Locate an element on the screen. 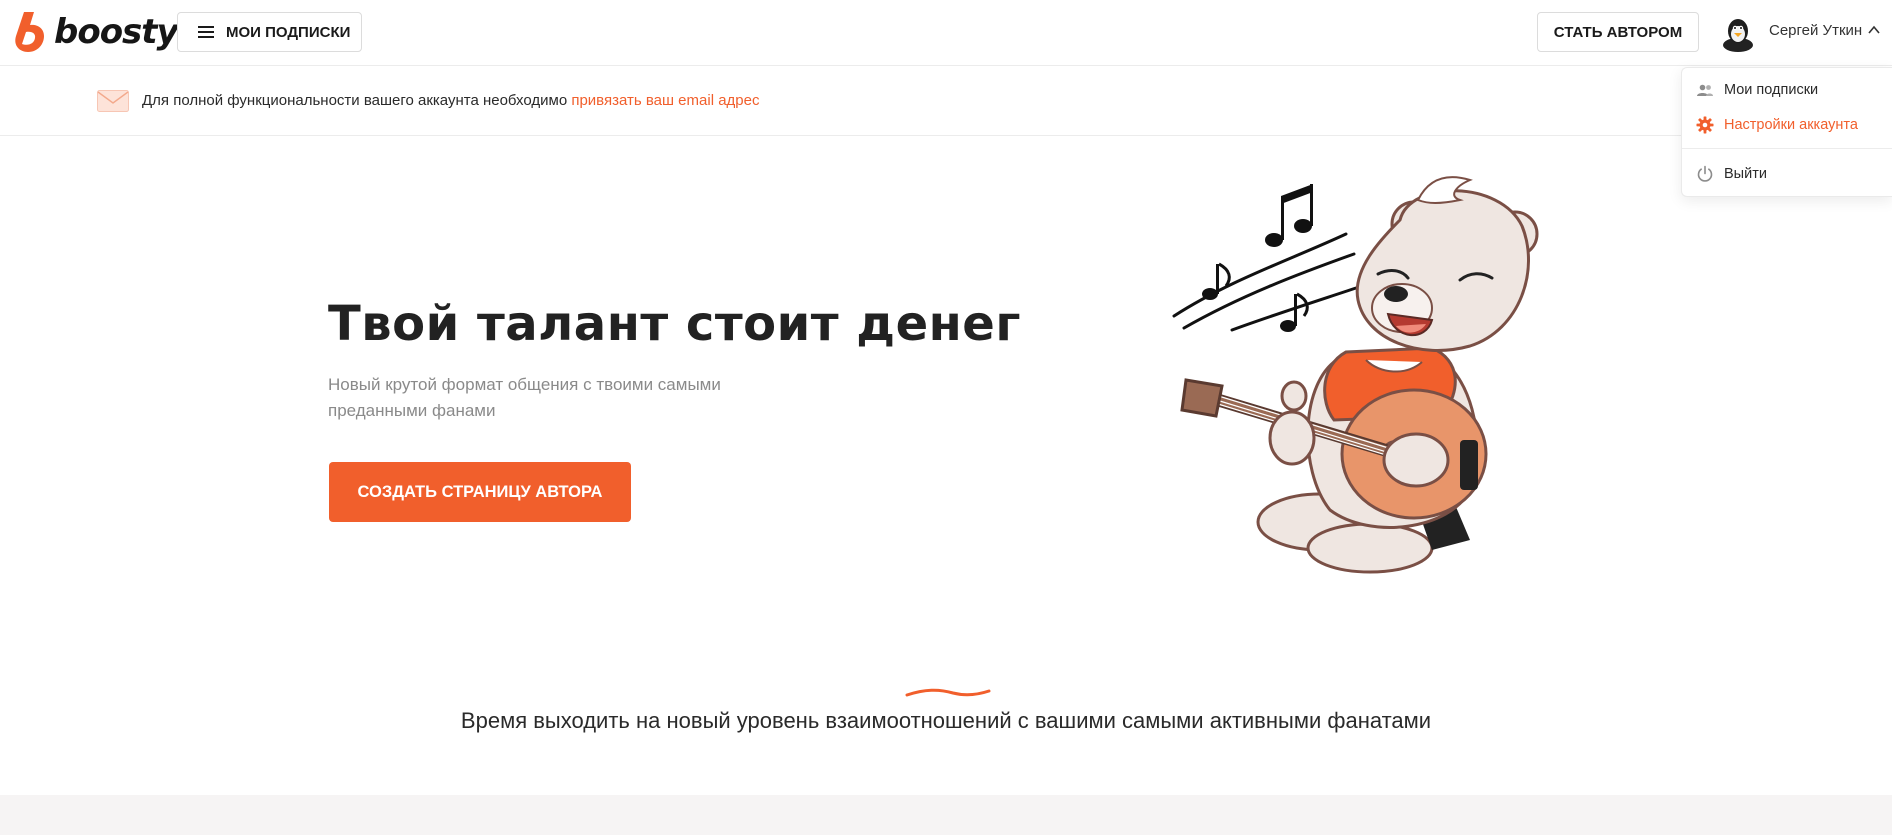  boosty-logo-text: boosty is located at coordinates (116, 32).